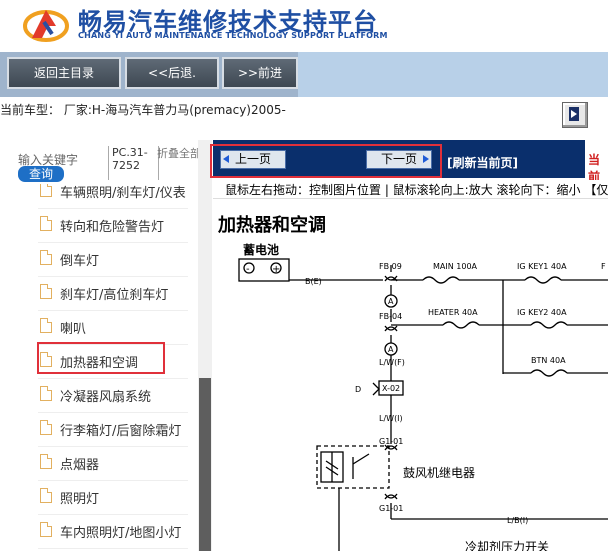  I want to click on mouse-hint: 鼠标左右拖动：控制图片位置 | 鼠标滚轮向上:放大 滚轮向下：缩小 【仅, so click(410, 189).